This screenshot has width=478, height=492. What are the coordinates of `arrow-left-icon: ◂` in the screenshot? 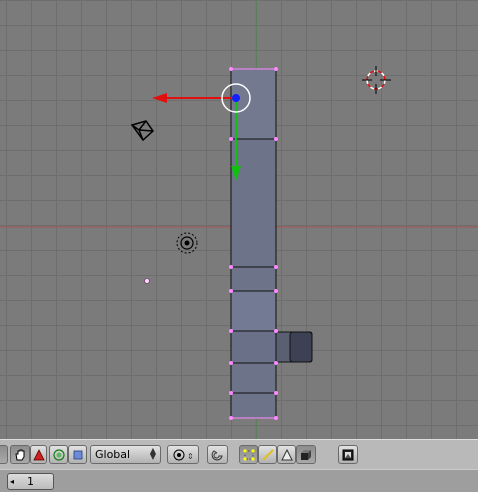 It's located at (12, 481).